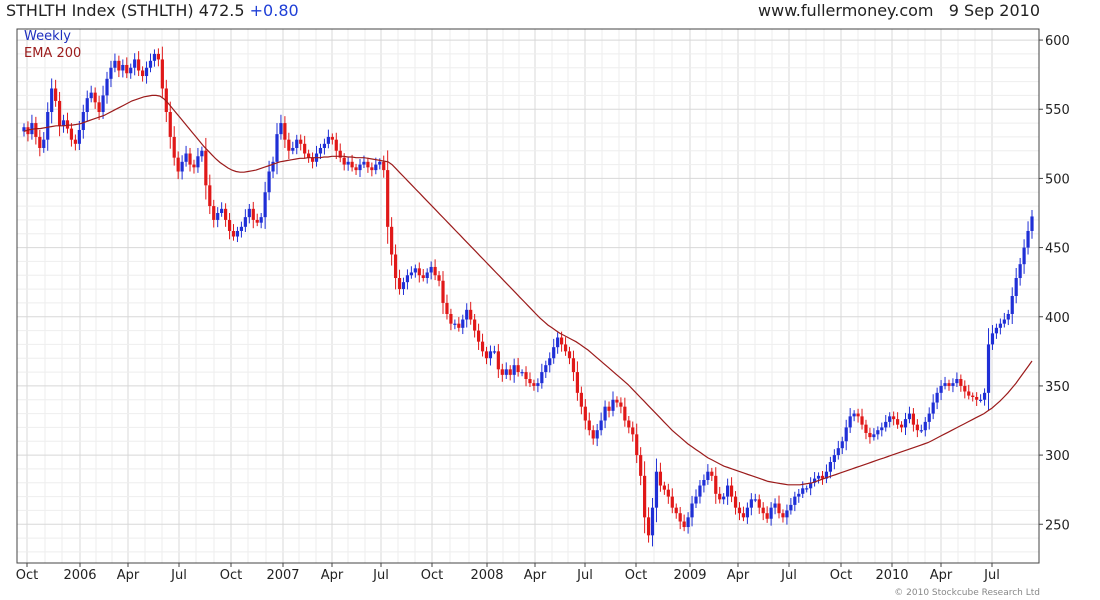  I want to click on x-tick-label: Jul, so click(788, 575).